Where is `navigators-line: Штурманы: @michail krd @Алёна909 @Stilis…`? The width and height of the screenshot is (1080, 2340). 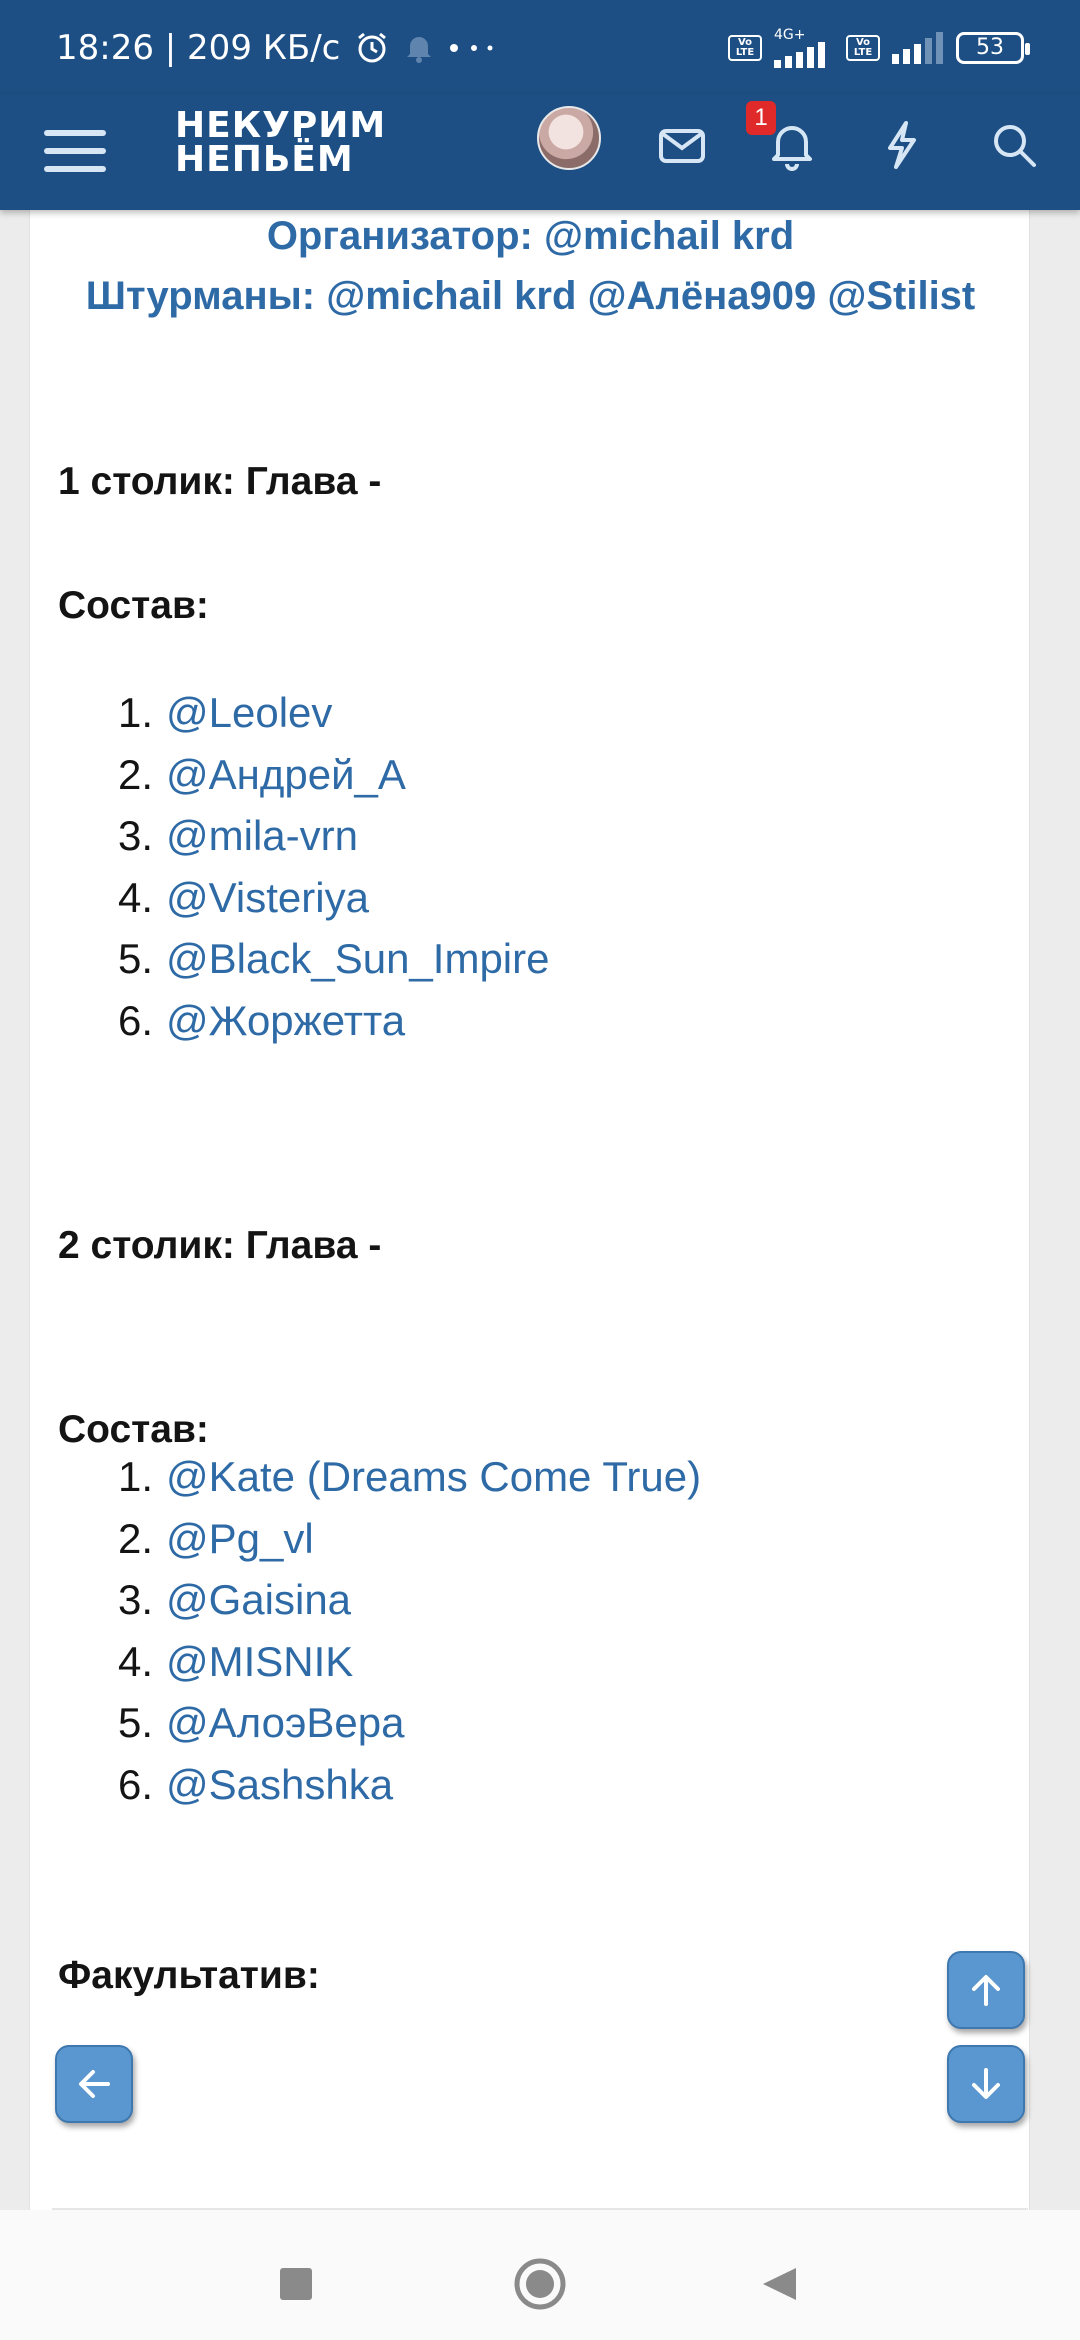
navigators-line: Штурманы: @michail krd @Алёна909 @Stilis… is located at coordinates (530, 296).